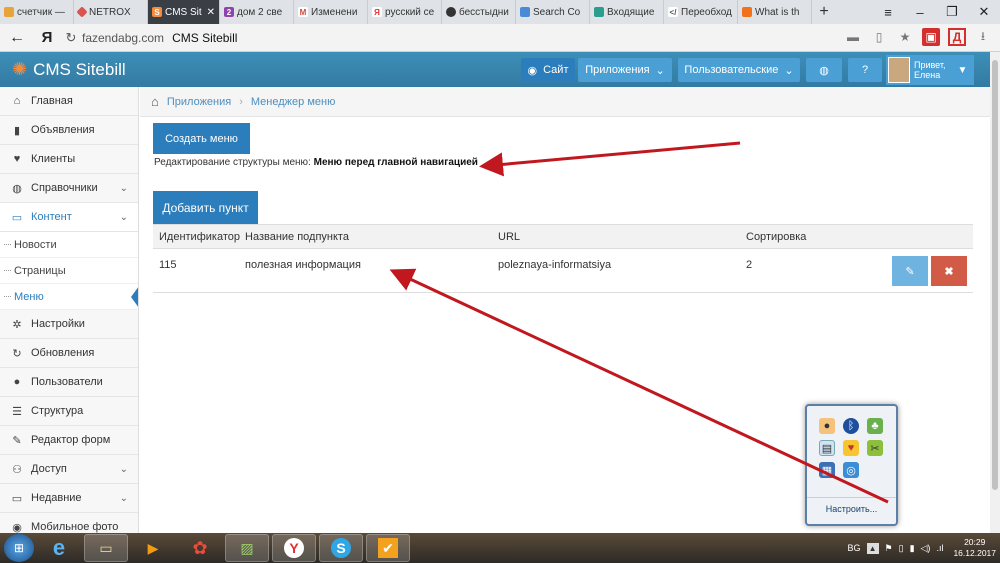 The image size is (1000, 563). Describe the element at coordinates (69, 297) in the screenshot. I see `sidebar-subitem-menu: Меню` at that location.